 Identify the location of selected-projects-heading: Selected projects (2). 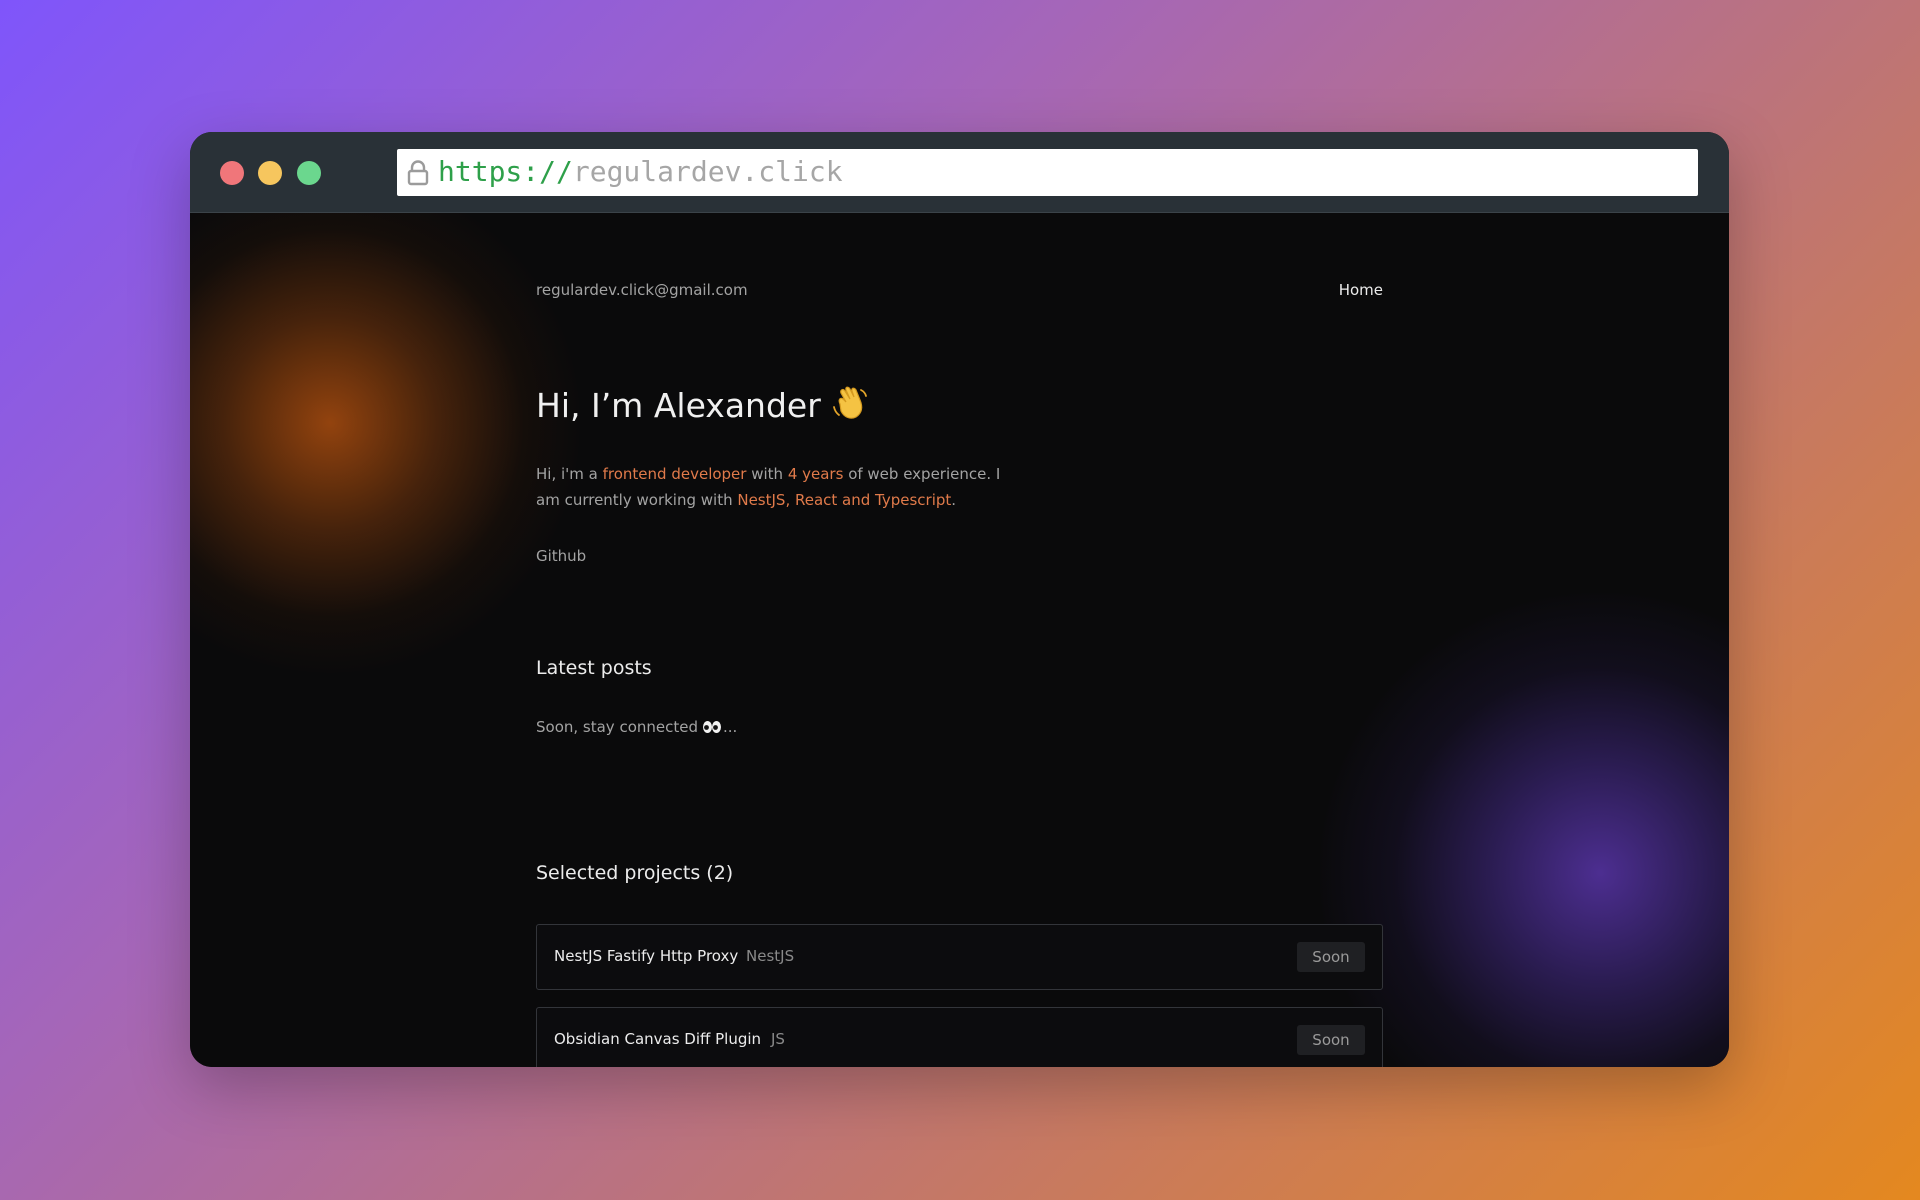
(635, 873).